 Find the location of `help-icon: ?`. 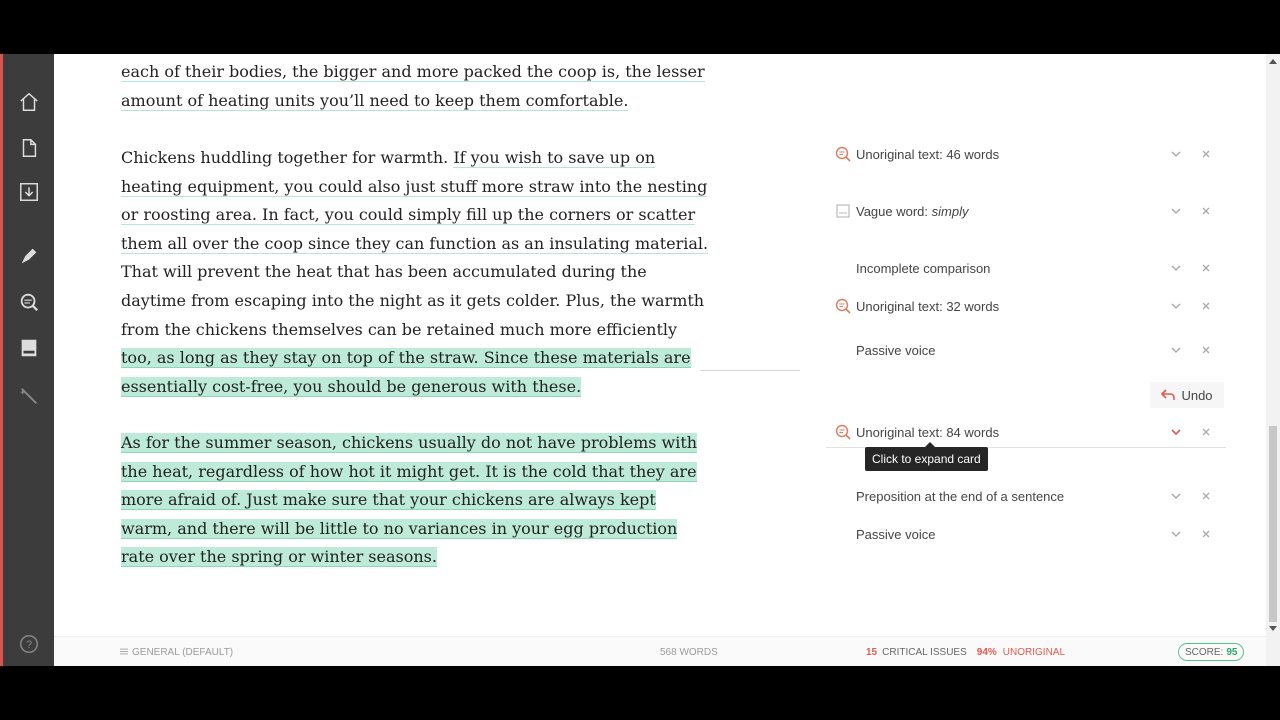

help-icon: ? is located at coordinates (29, 644).